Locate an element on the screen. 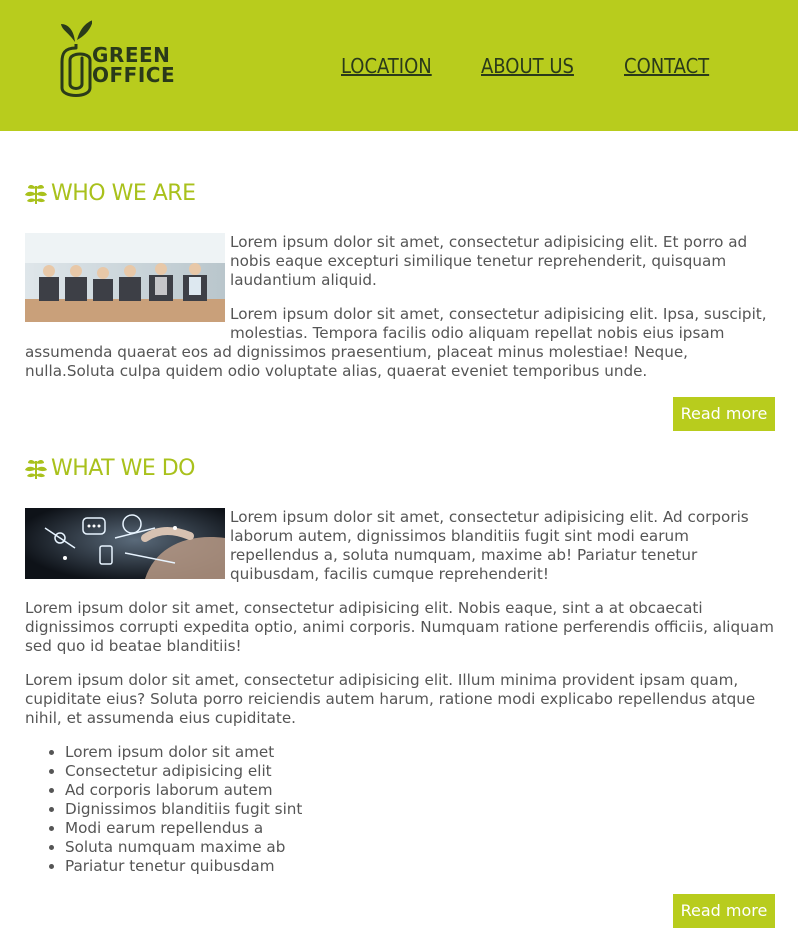 The height and width of the screenshot is (949, 798). list-item: Lorem ipsum dolor sit amet is located at coordinates (420, 752).